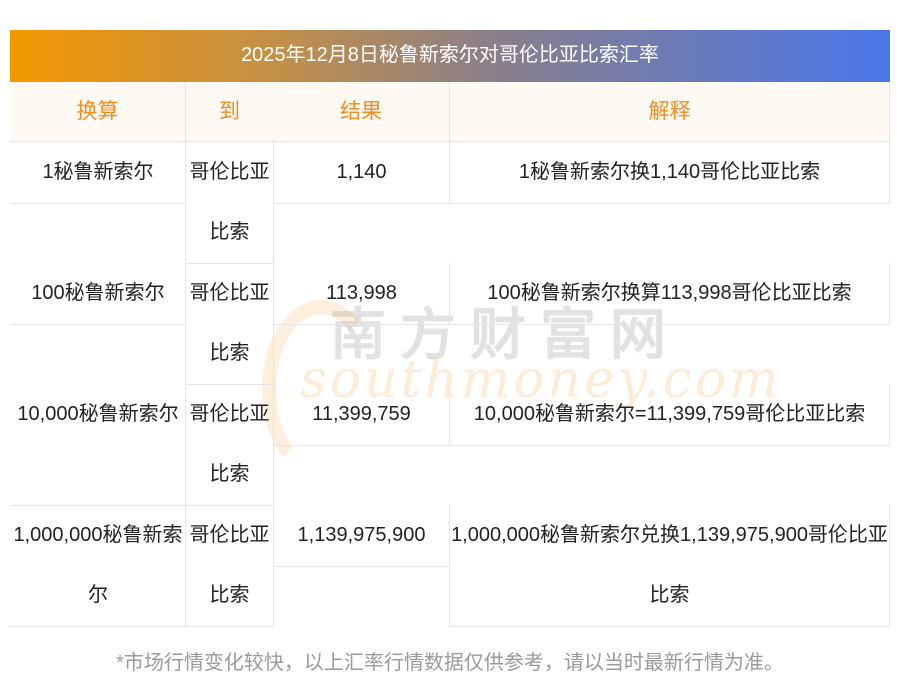 The height and width of the screenshot is (693, 900). What do you see at coordinates (229, 203) in the screenshot?
I see `row-1-to: 哥伦比亚比索` at bounding box center [229, 203].